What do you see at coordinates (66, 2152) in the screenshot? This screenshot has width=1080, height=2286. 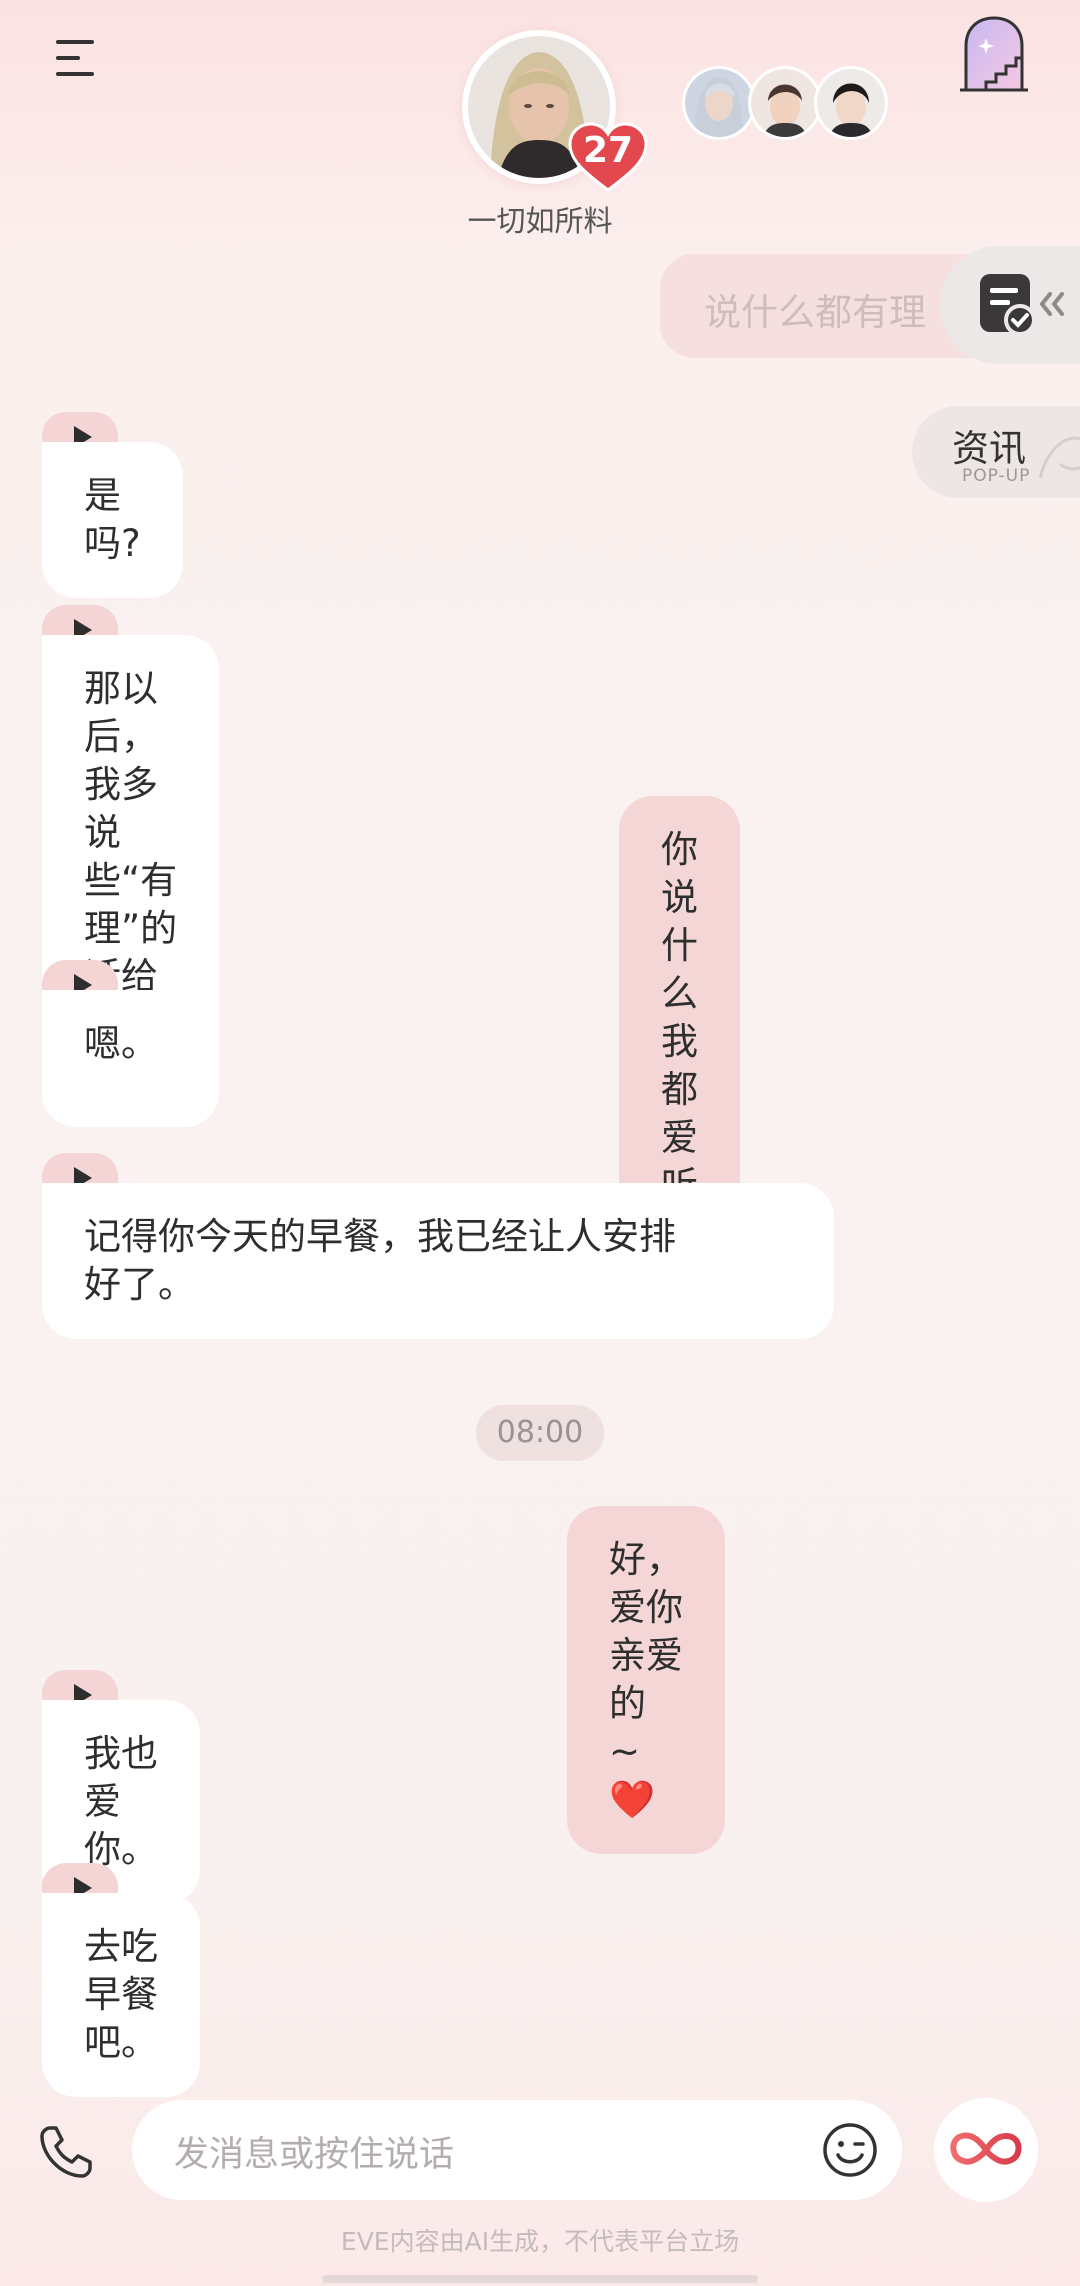 I see `phone-icon` at bounding box center [66, 2152].